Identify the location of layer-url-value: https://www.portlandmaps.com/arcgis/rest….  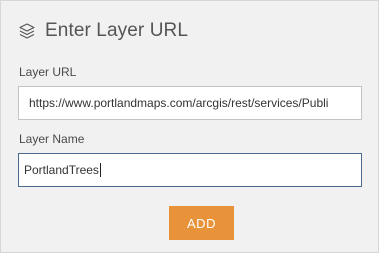
(179, 103).